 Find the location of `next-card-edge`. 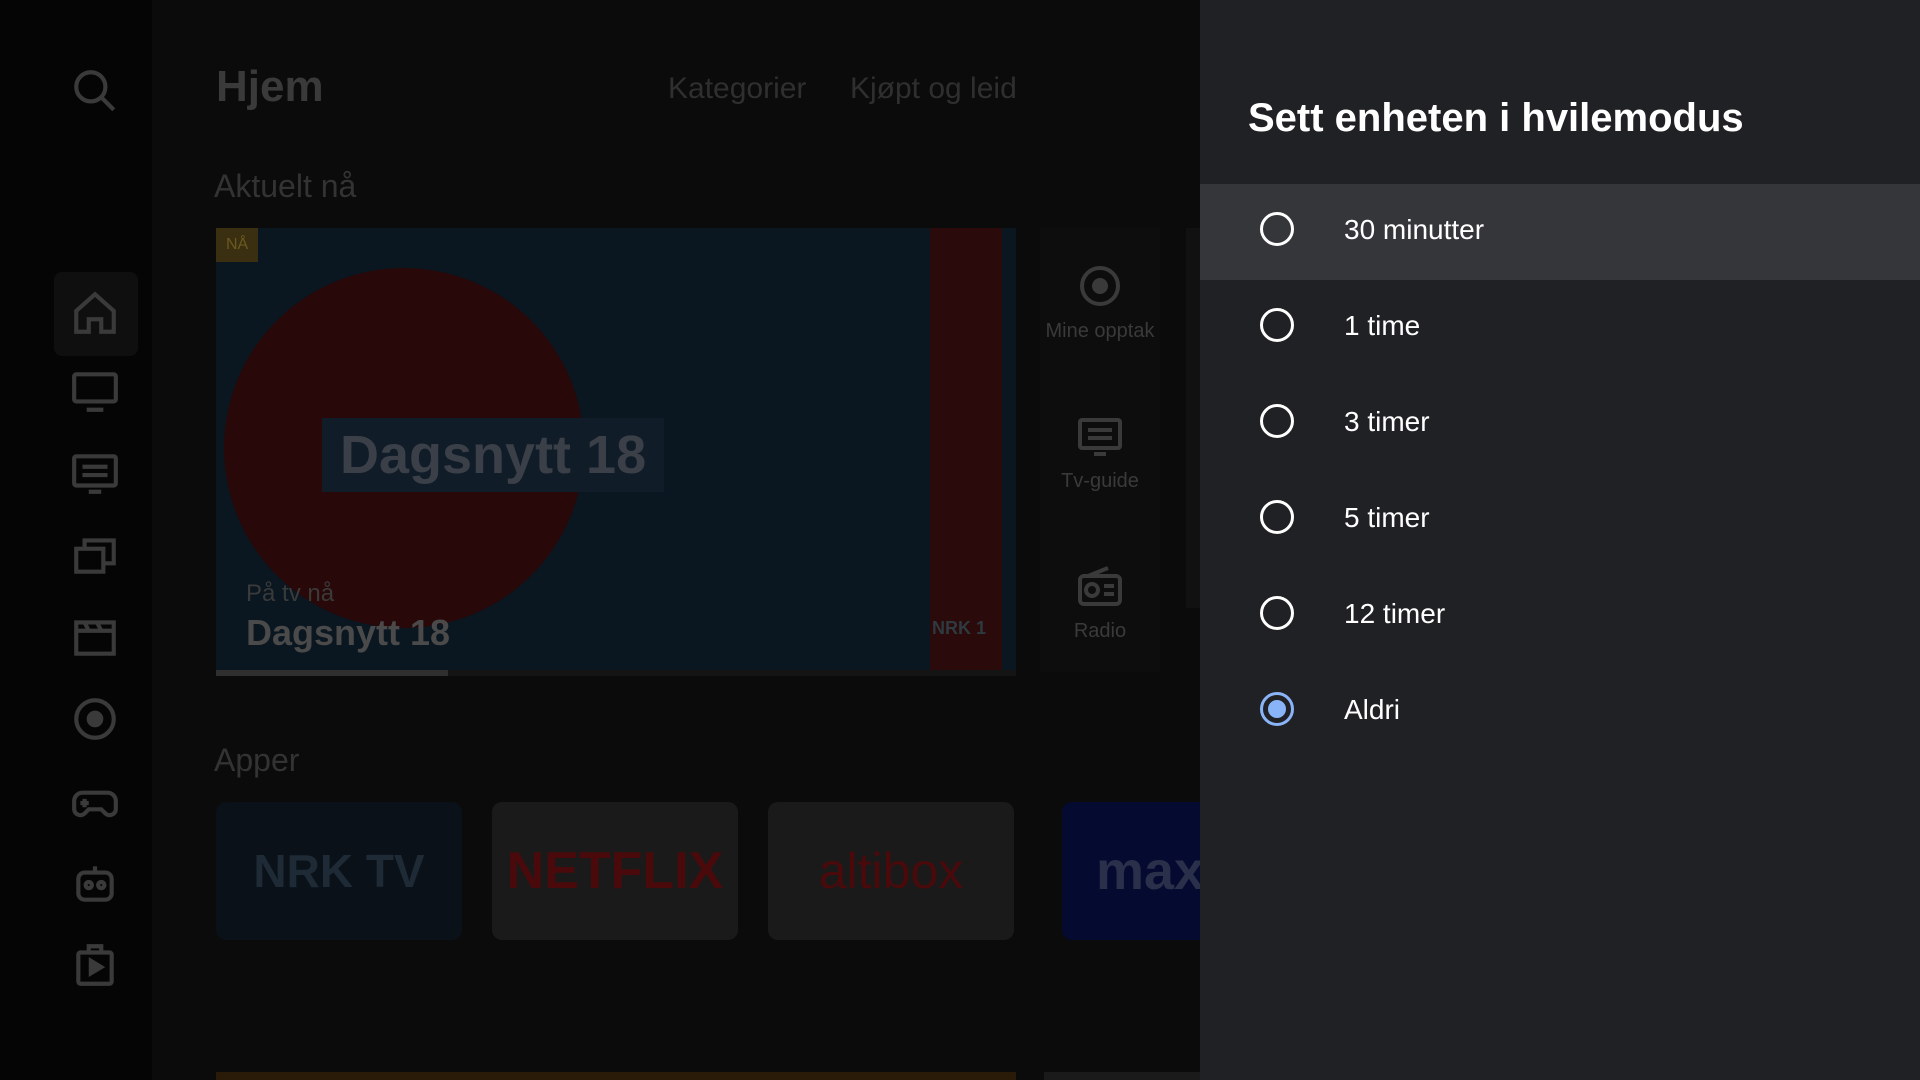

next-card-edge is located at coordinates (1193, 418).